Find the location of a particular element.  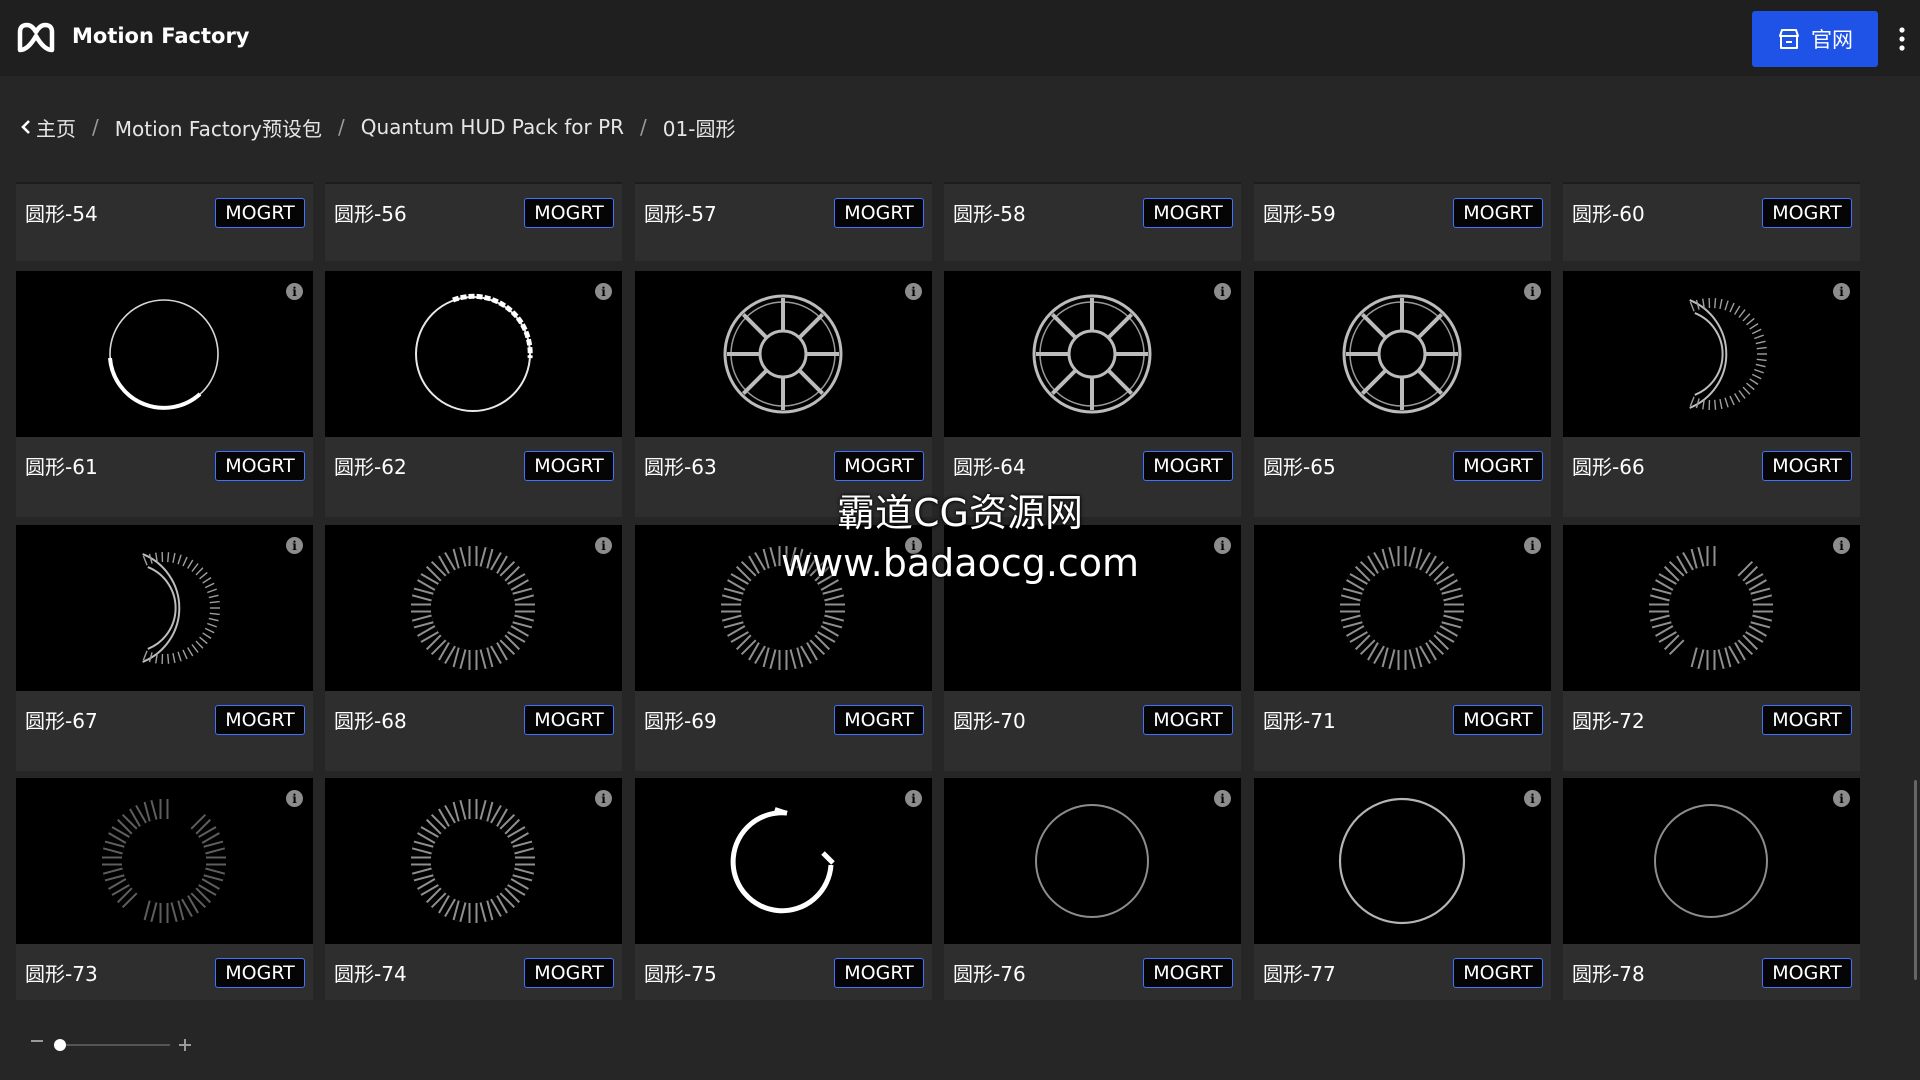

preset-card: i 圆形-76 MOGRT is located at coordinates (1092, 901).